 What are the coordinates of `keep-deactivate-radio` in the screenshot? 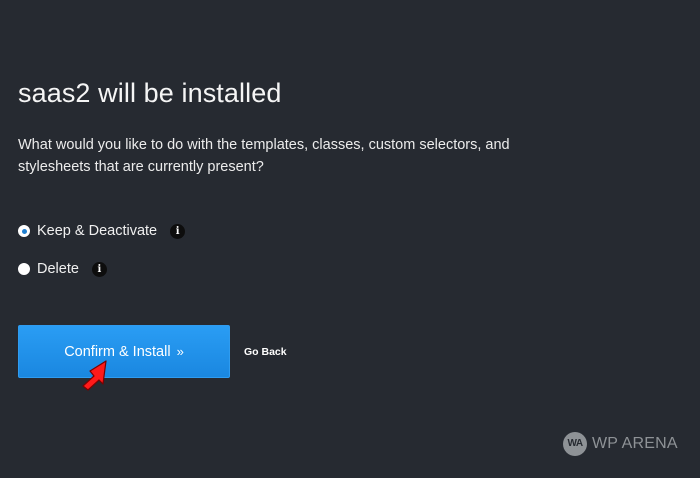 It's located at (24, 231).